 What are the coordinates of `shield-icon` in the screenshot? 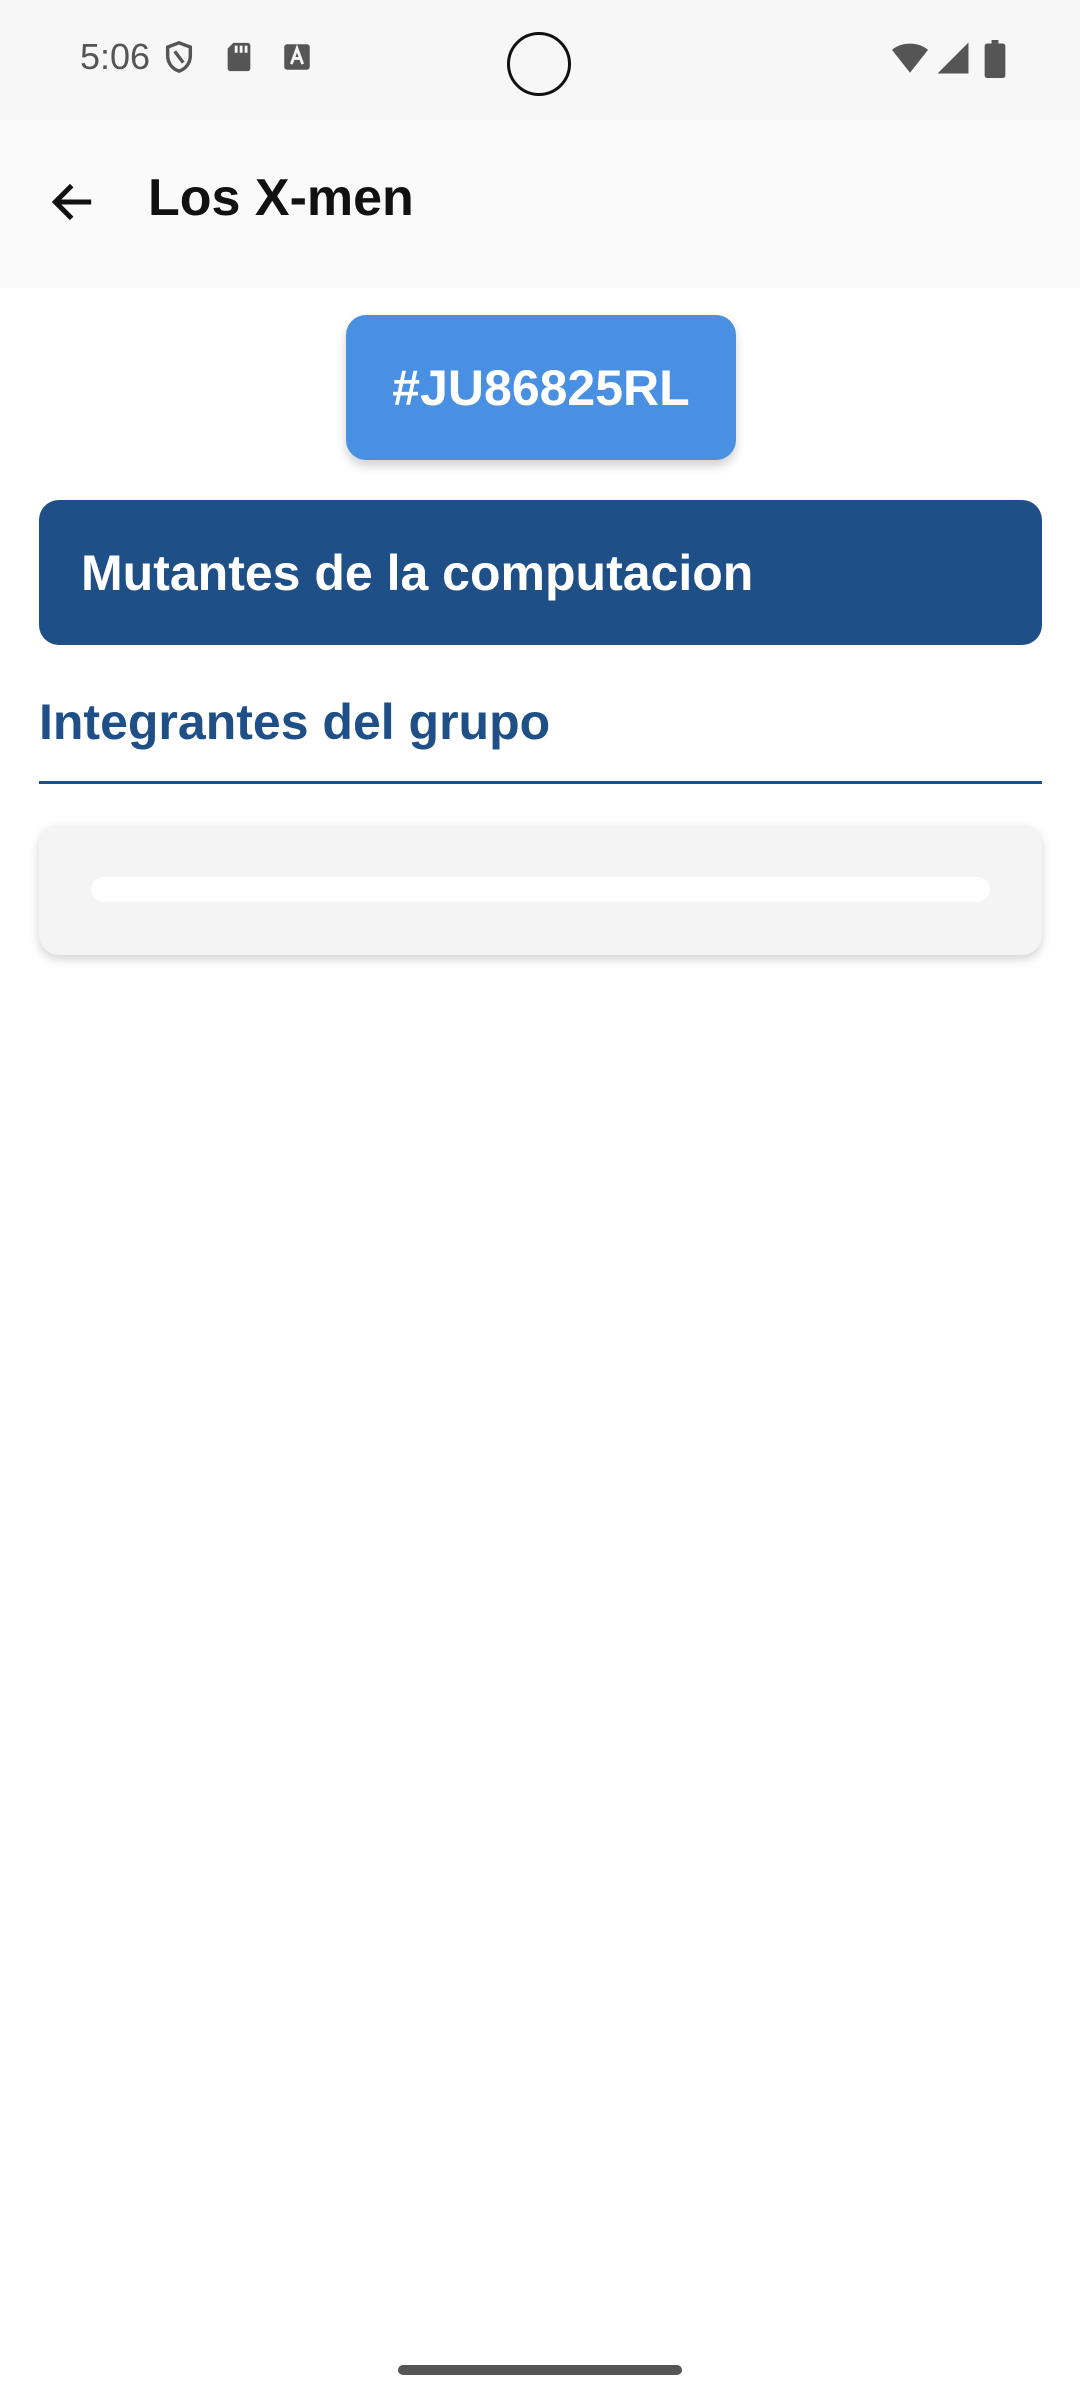 It's located at (179, 57).